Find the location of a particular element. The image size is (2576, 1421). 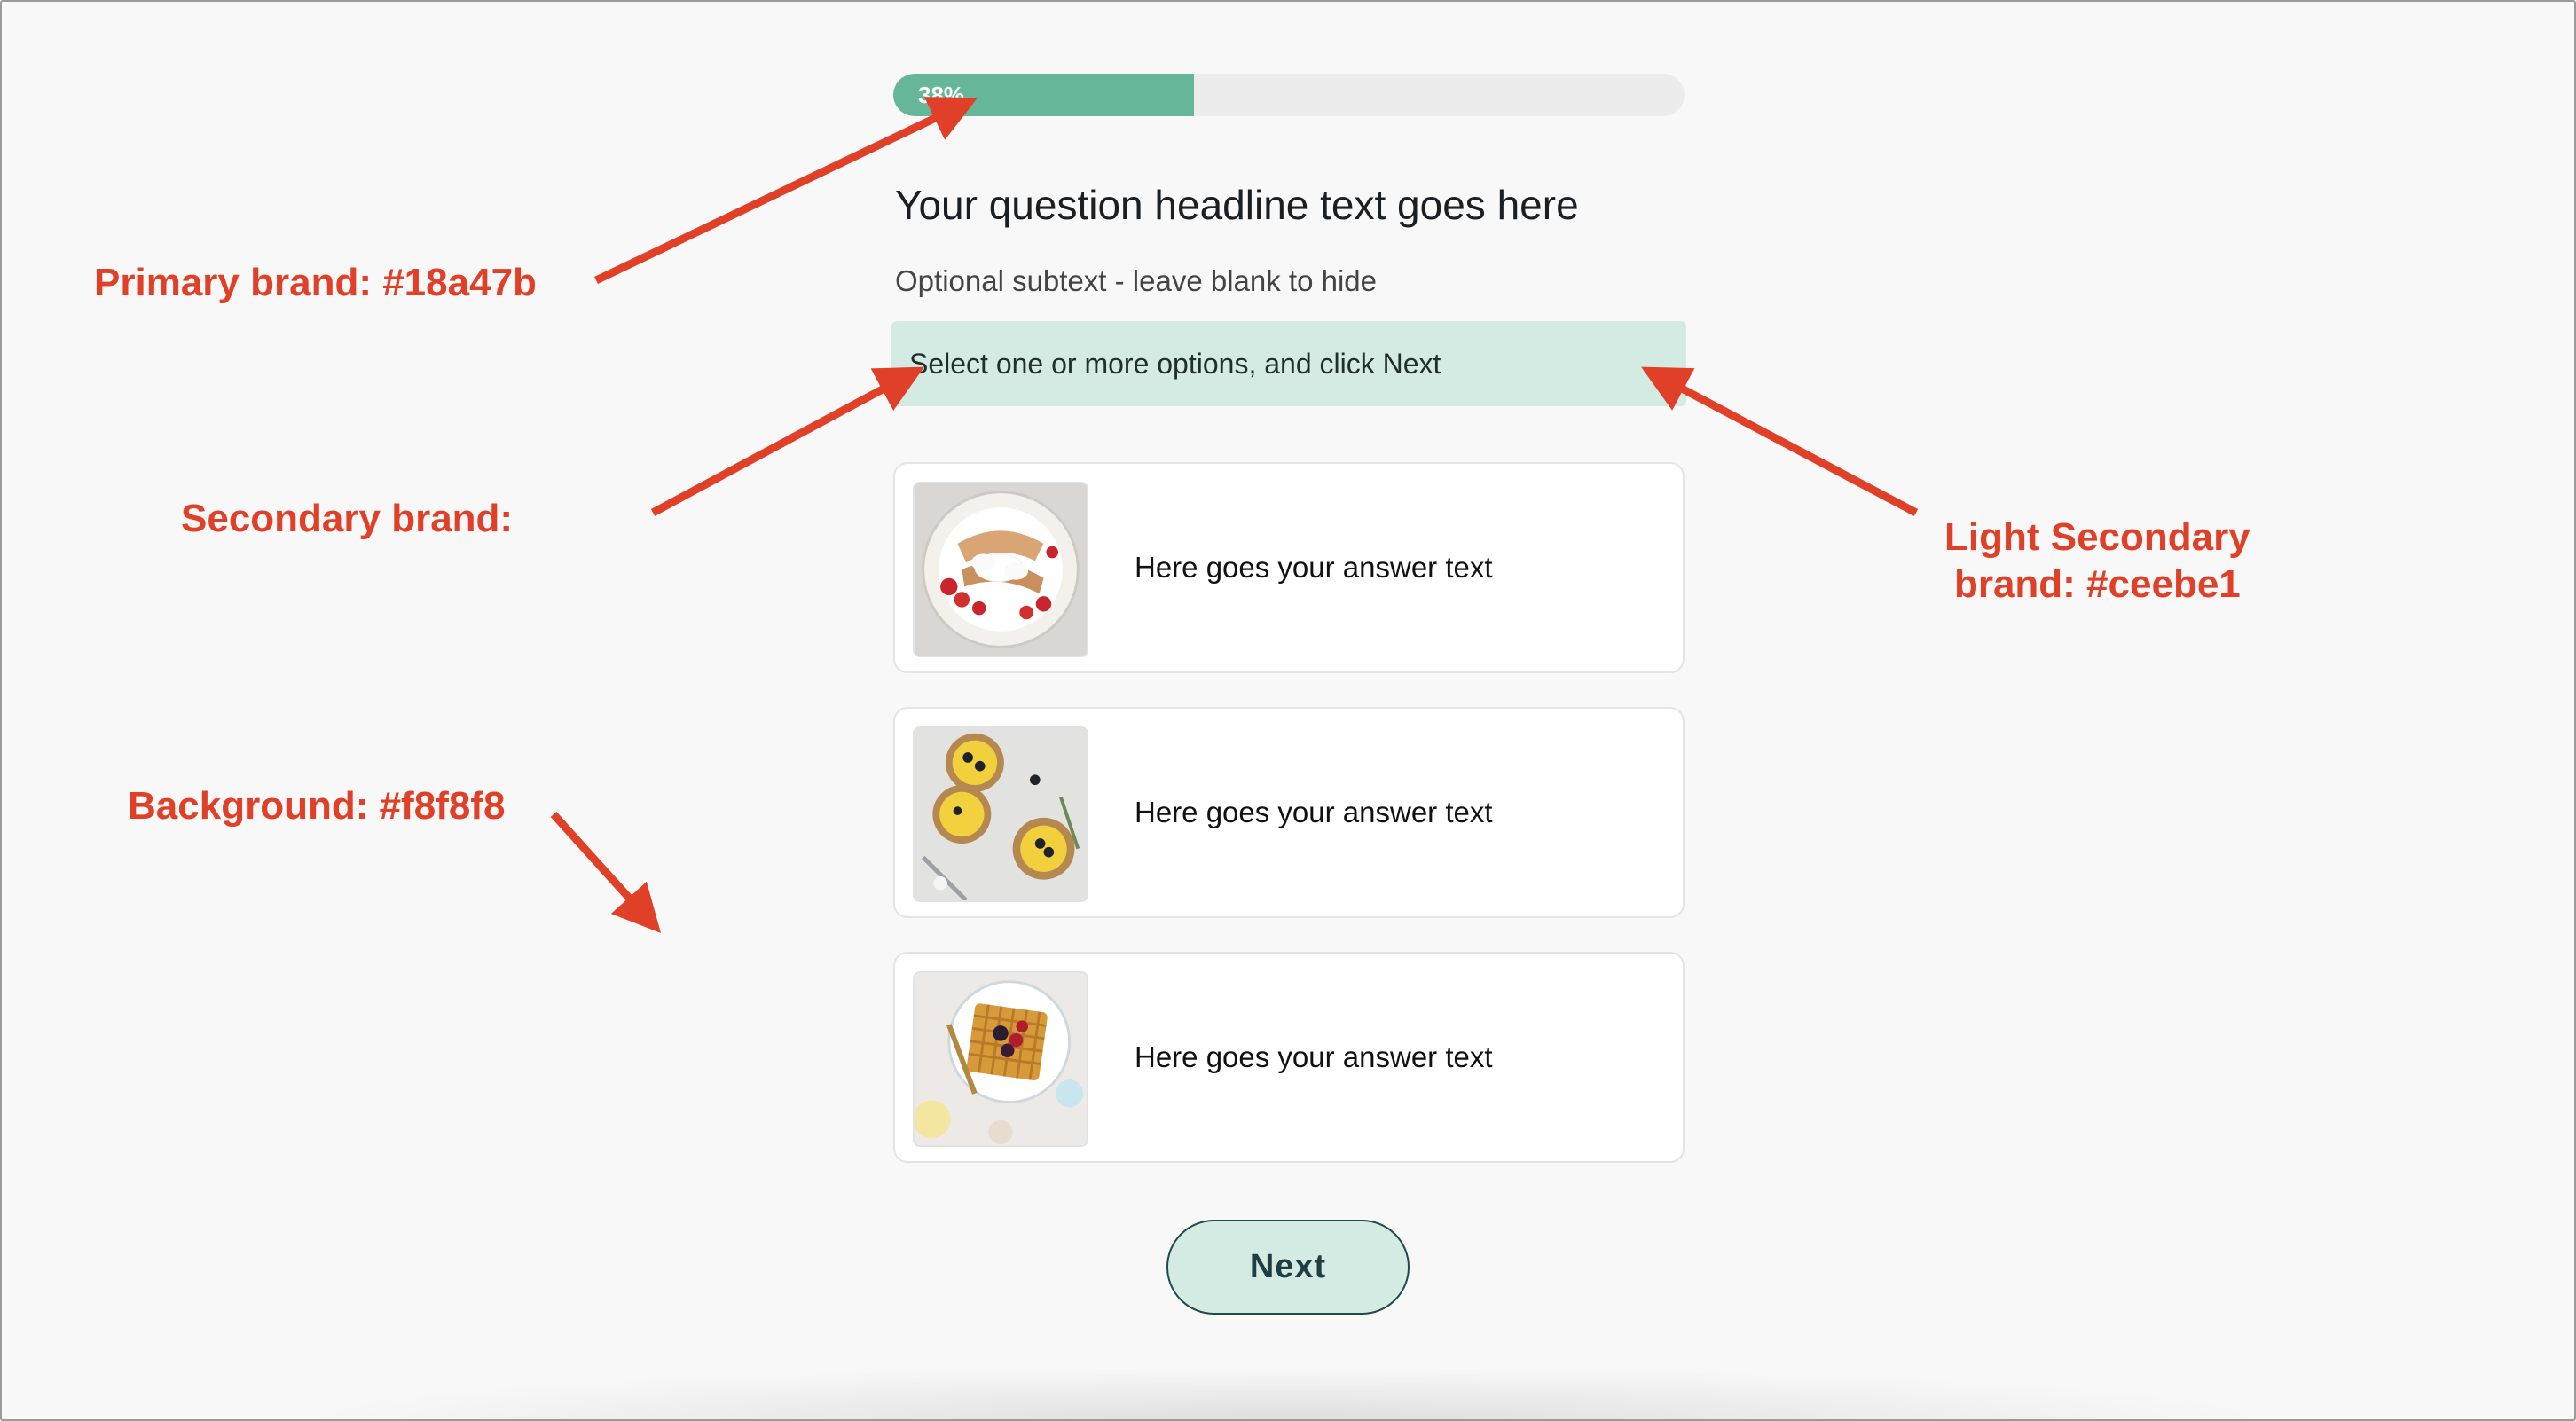

progress-bar: 38% is located at coordinates (1289, 95).